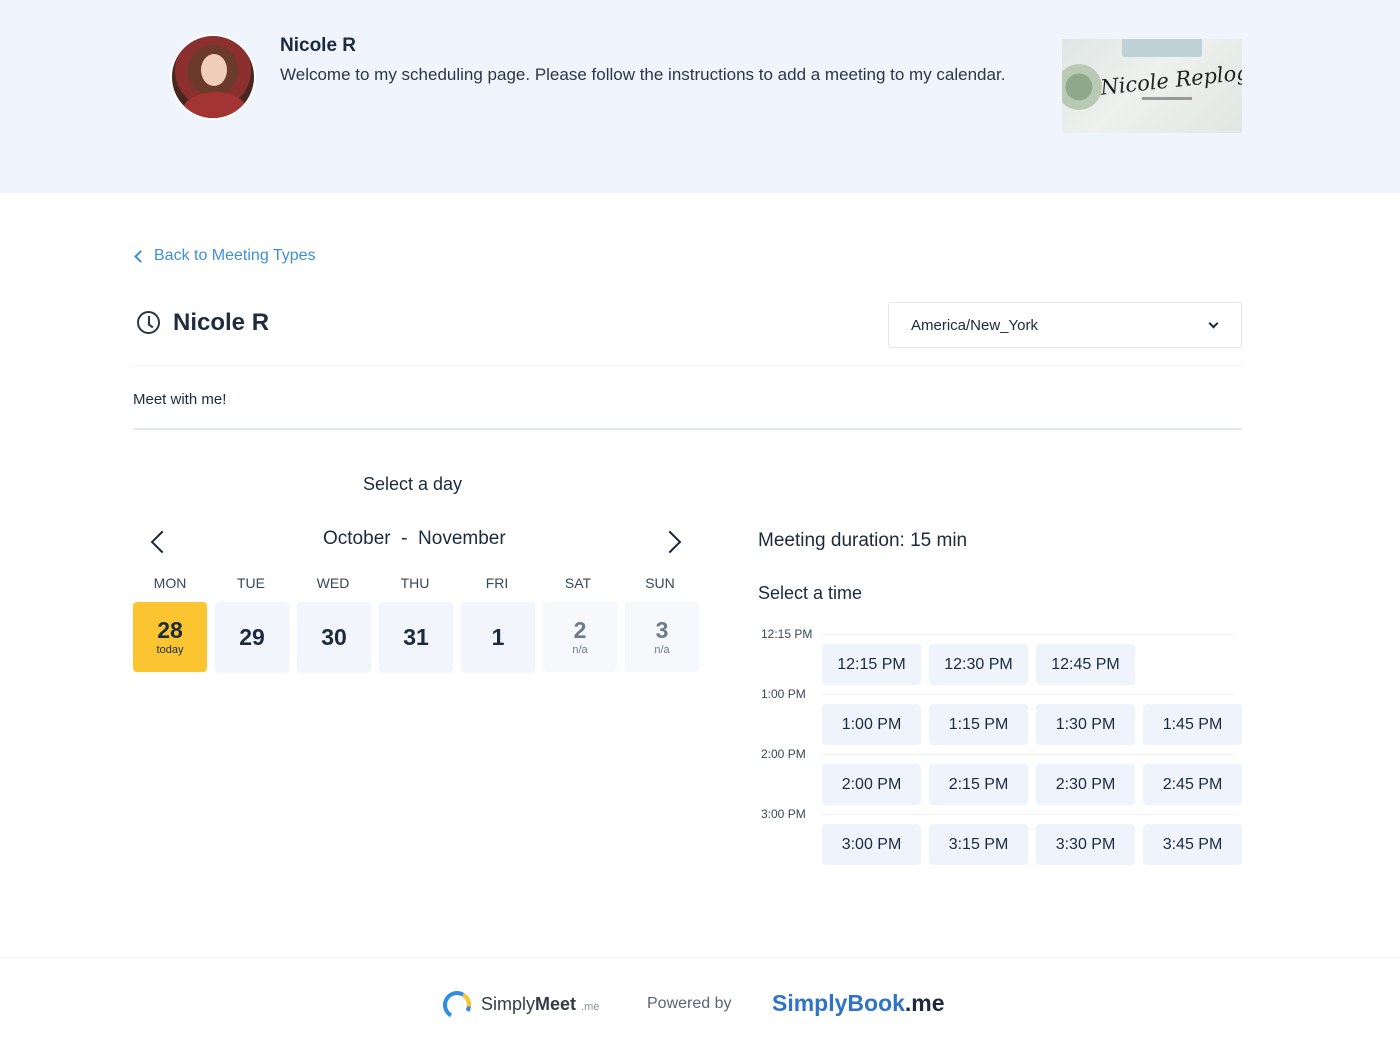  Describe the element at coordinates (590, 1007) in the screenshot. I see `simplymeet-part-3: .me` at that location.